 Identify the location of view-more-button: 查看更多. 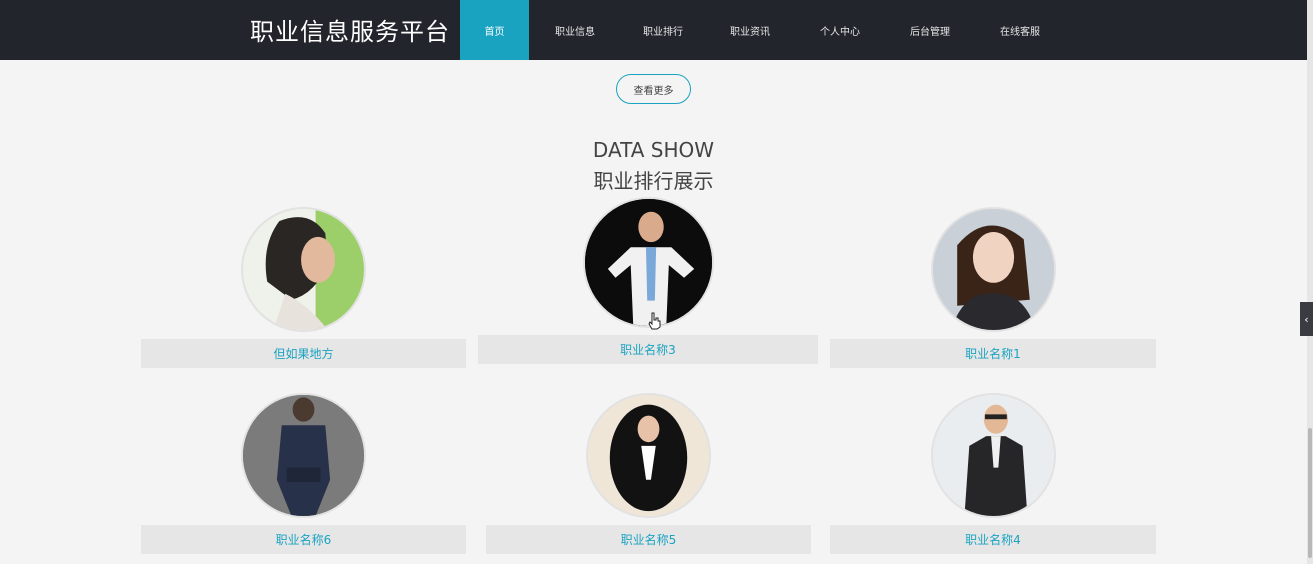
(653, 89).